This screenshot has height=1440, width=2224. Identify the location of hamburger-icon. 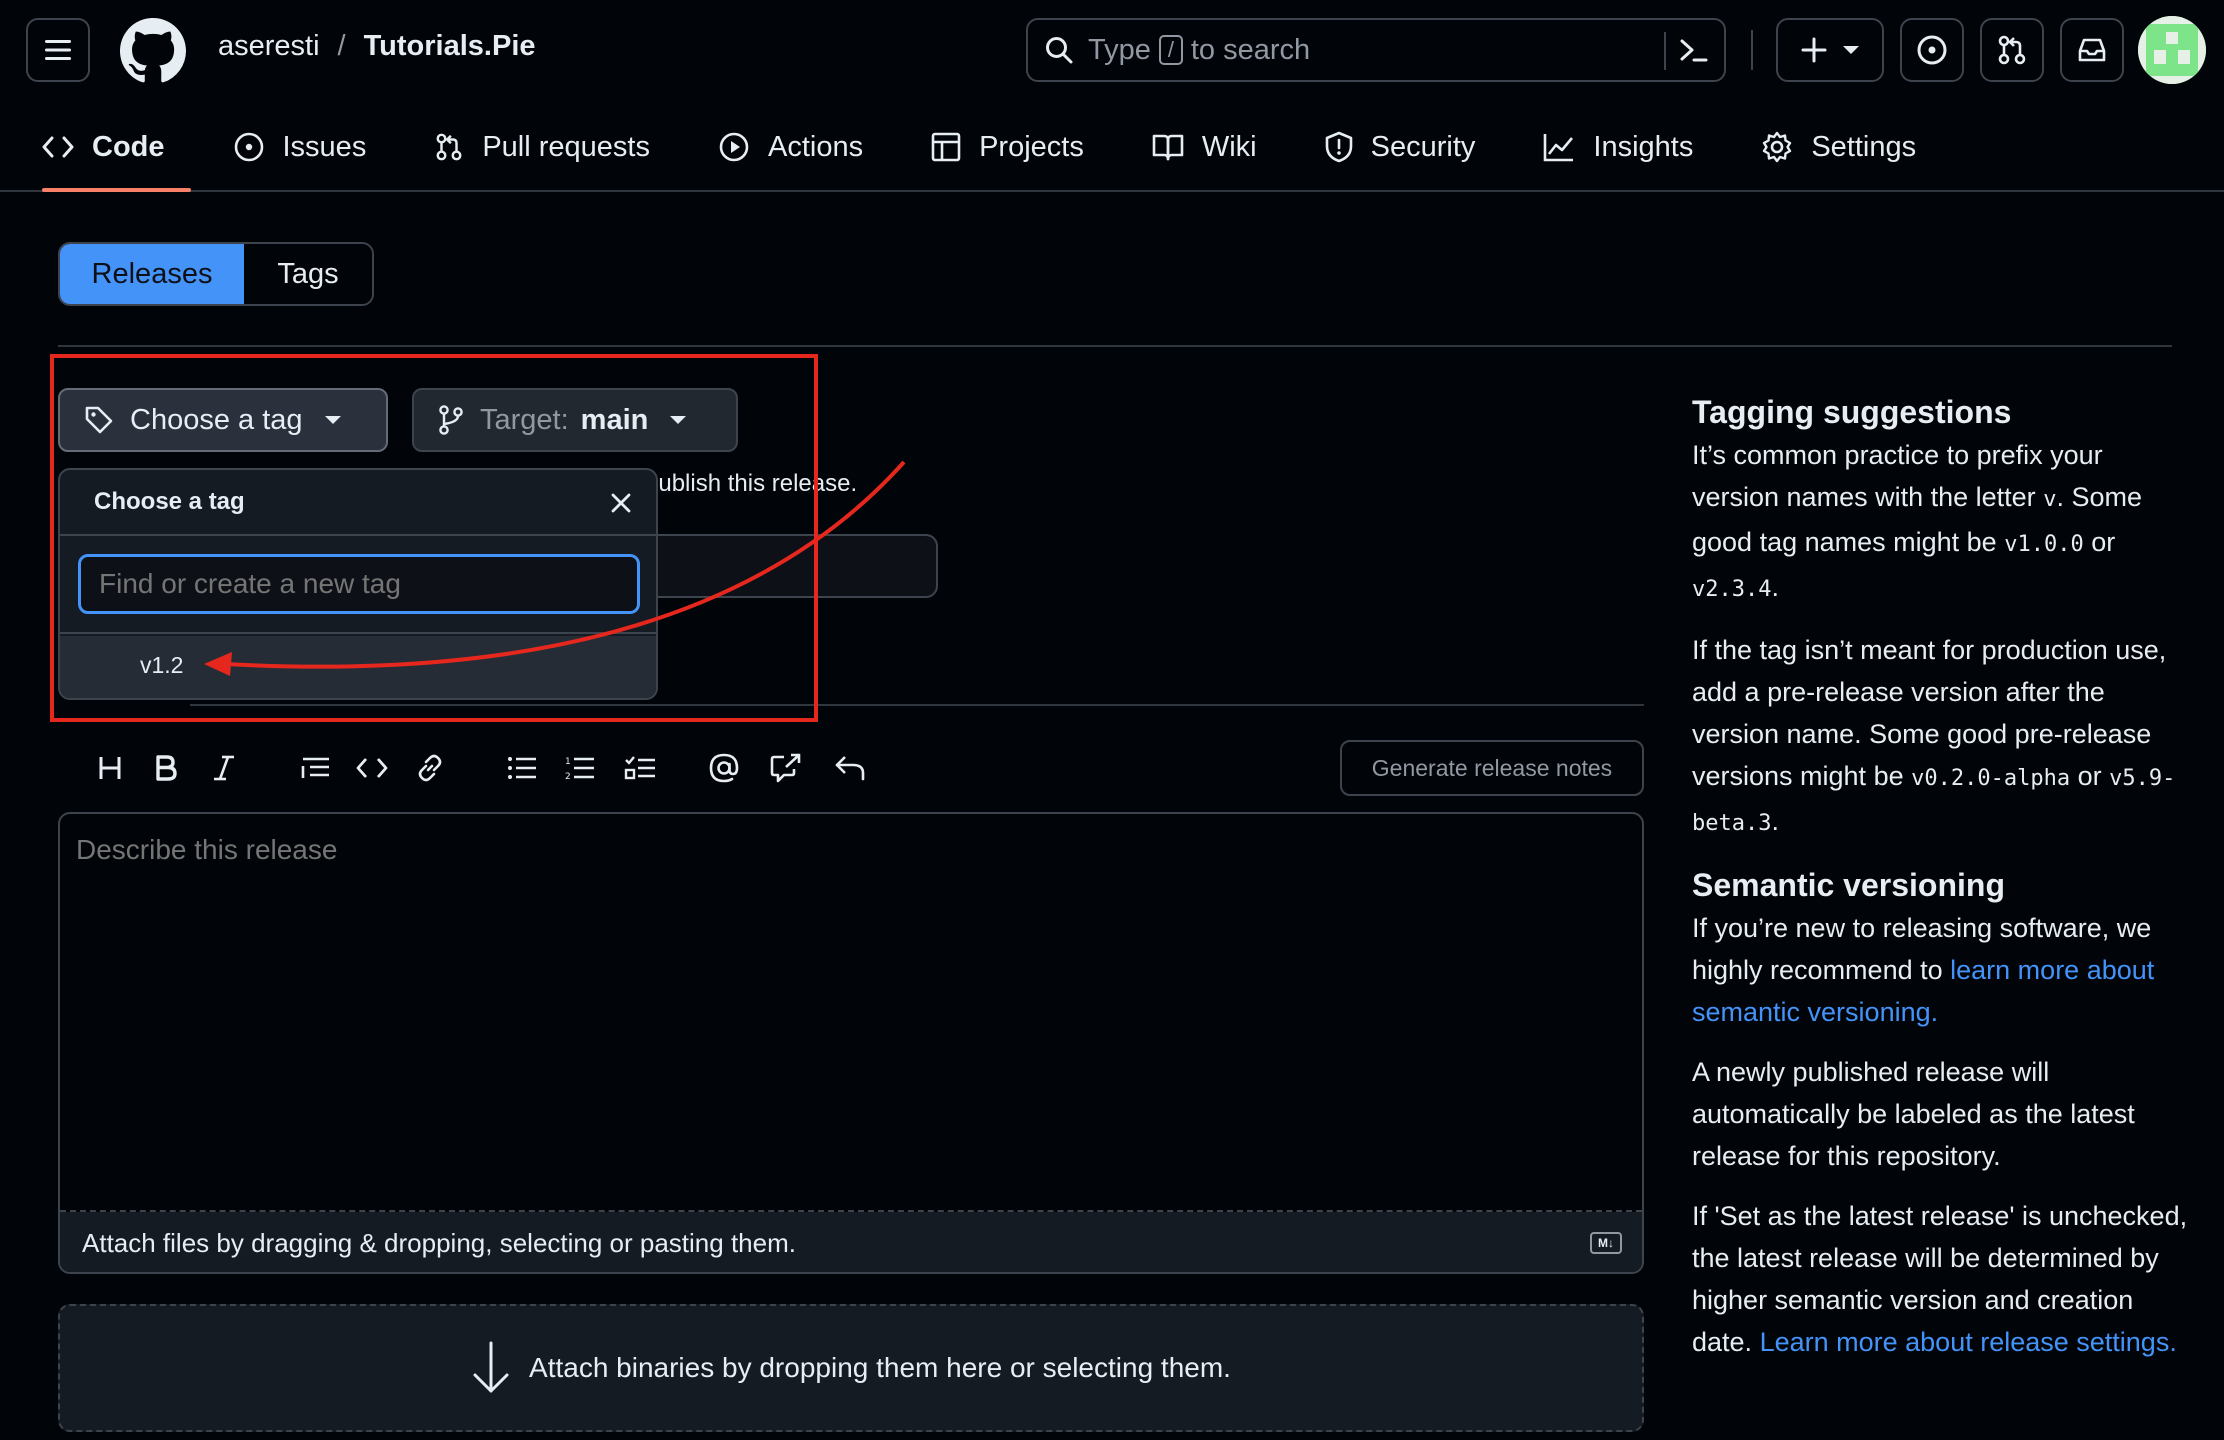
(58, 50).